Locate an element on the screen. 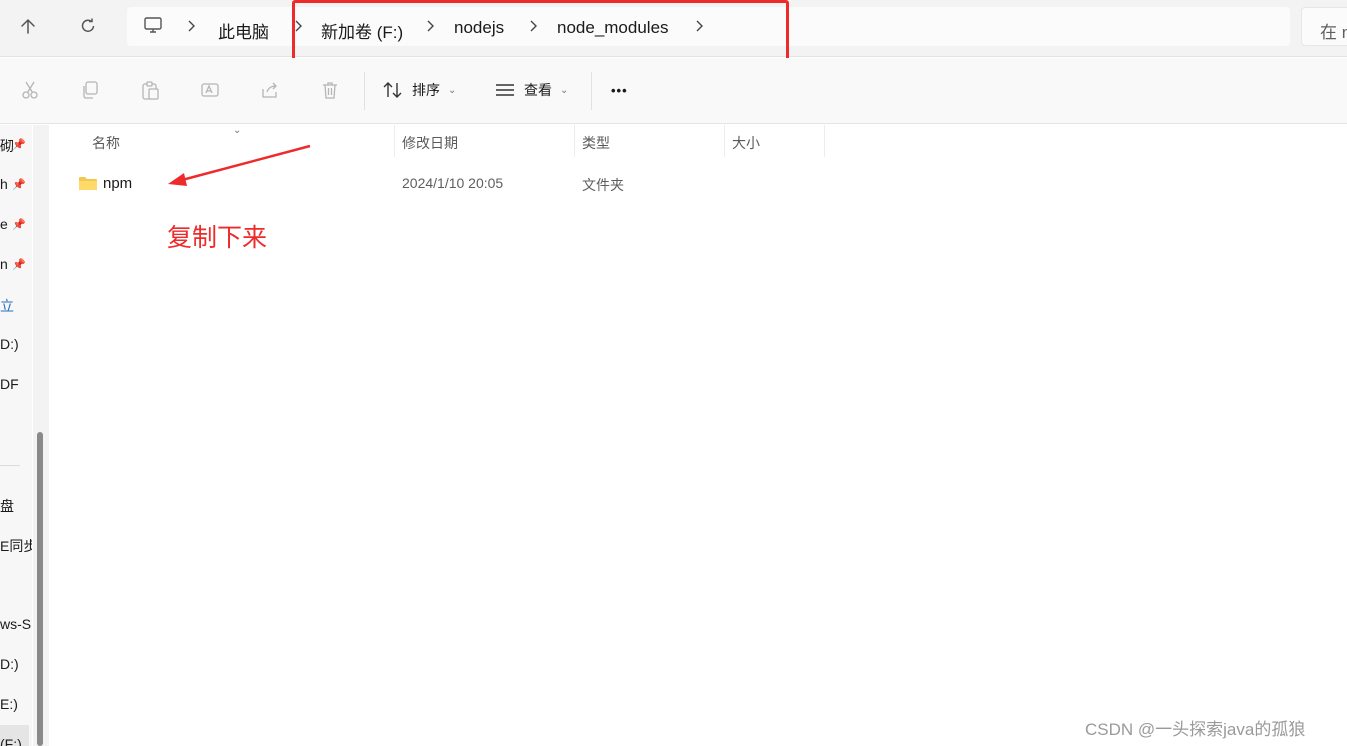 This screenshot has width=1347, height=746. sidebar-divider is located at coordinates (10, 465).